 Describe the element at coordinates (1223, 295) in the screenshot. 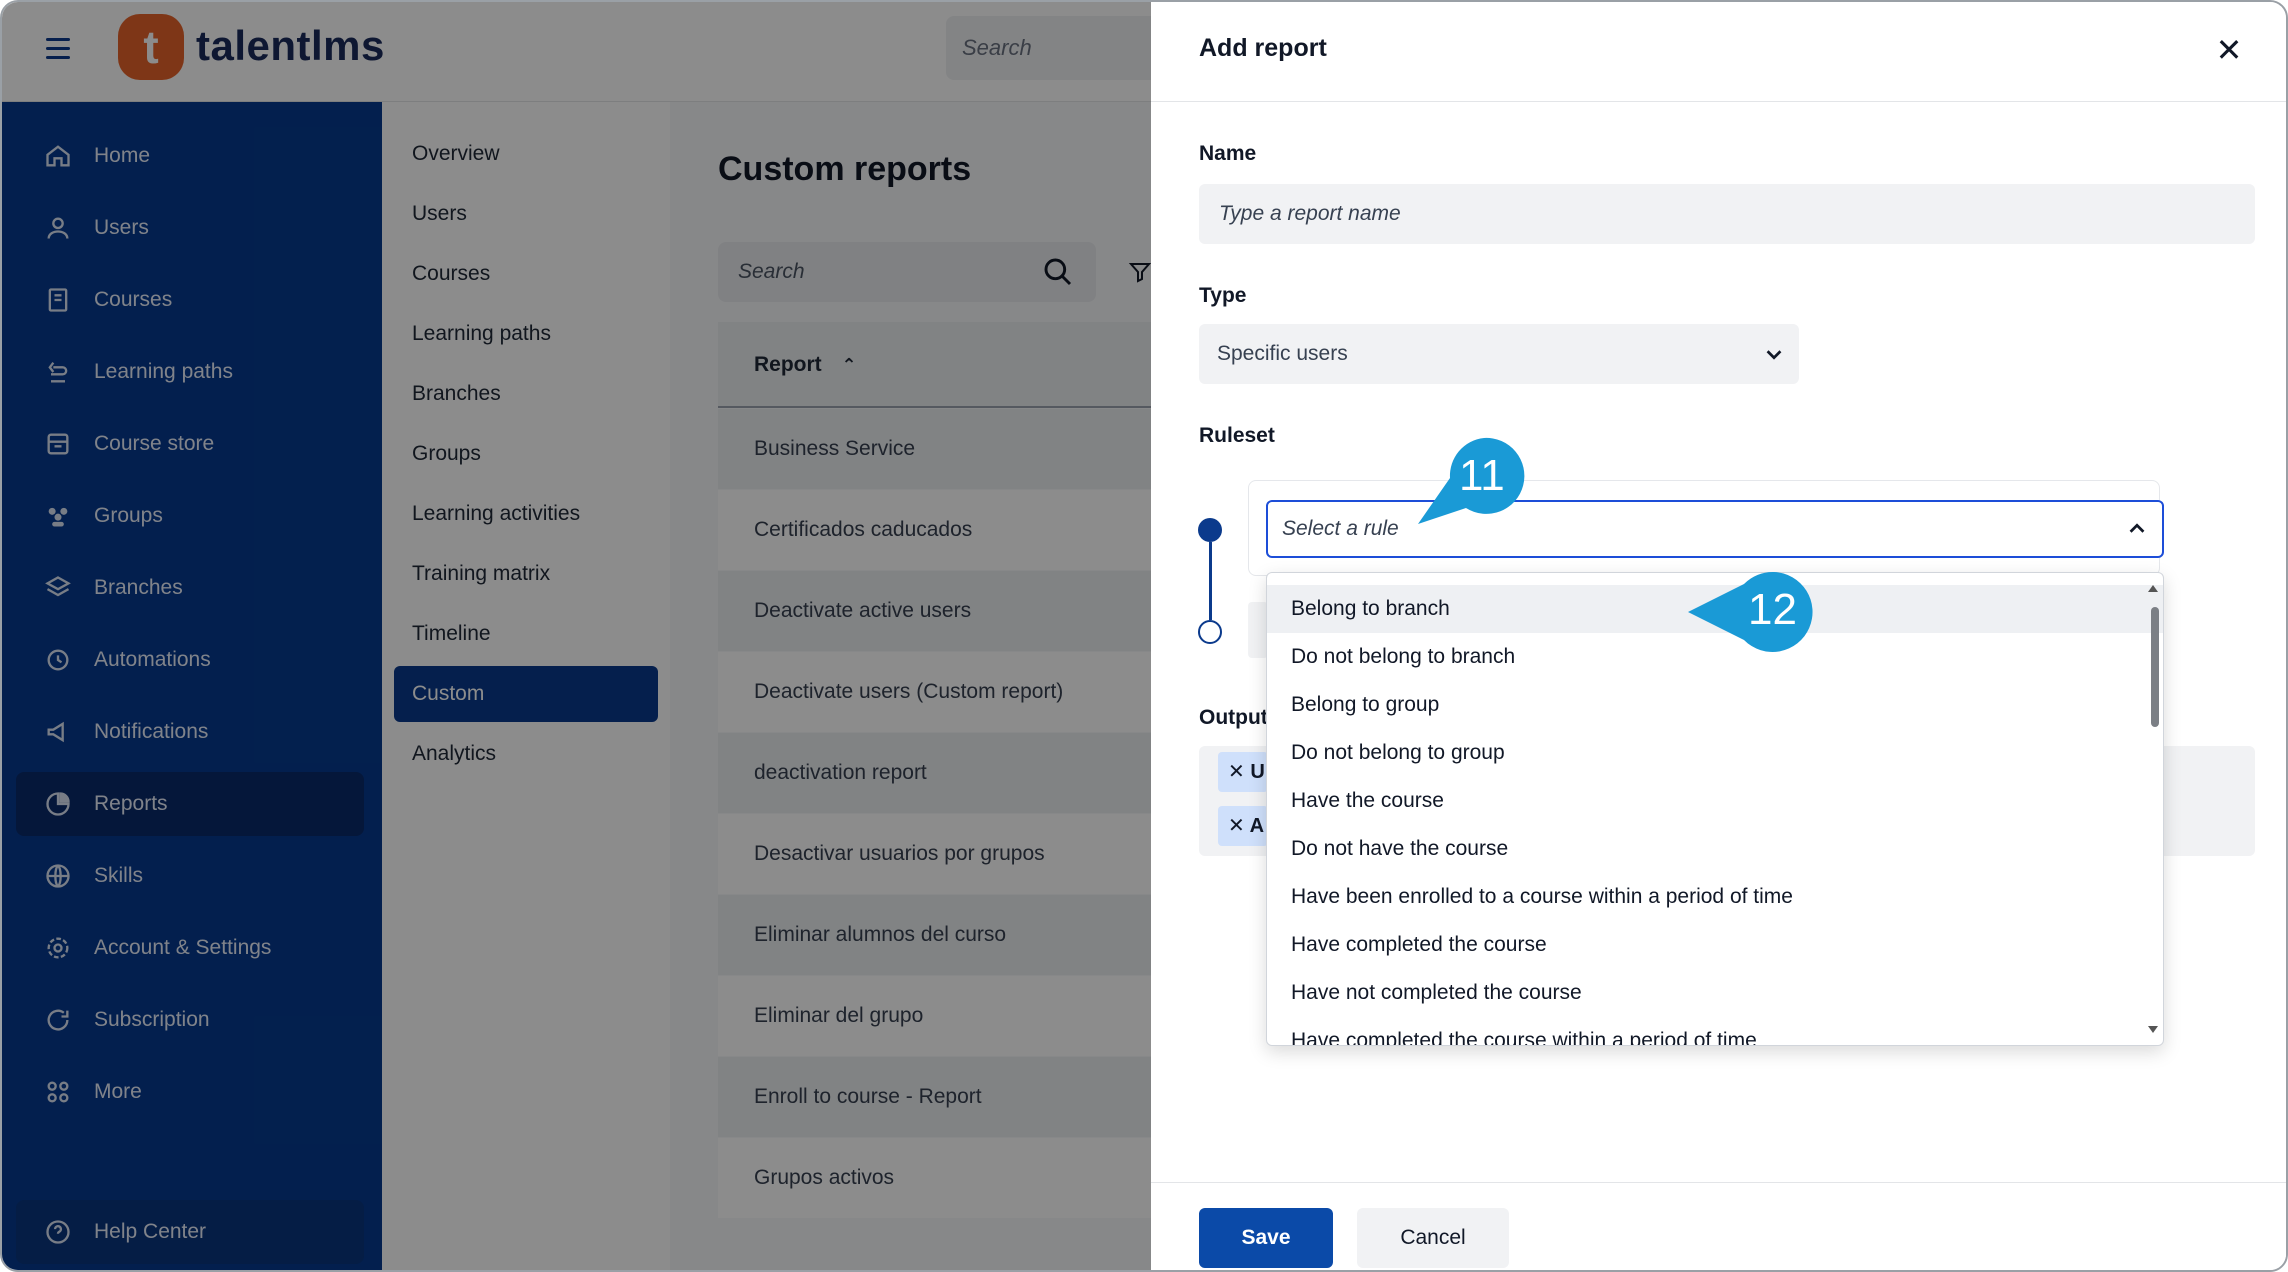

I see `type-label: Type` at that location.